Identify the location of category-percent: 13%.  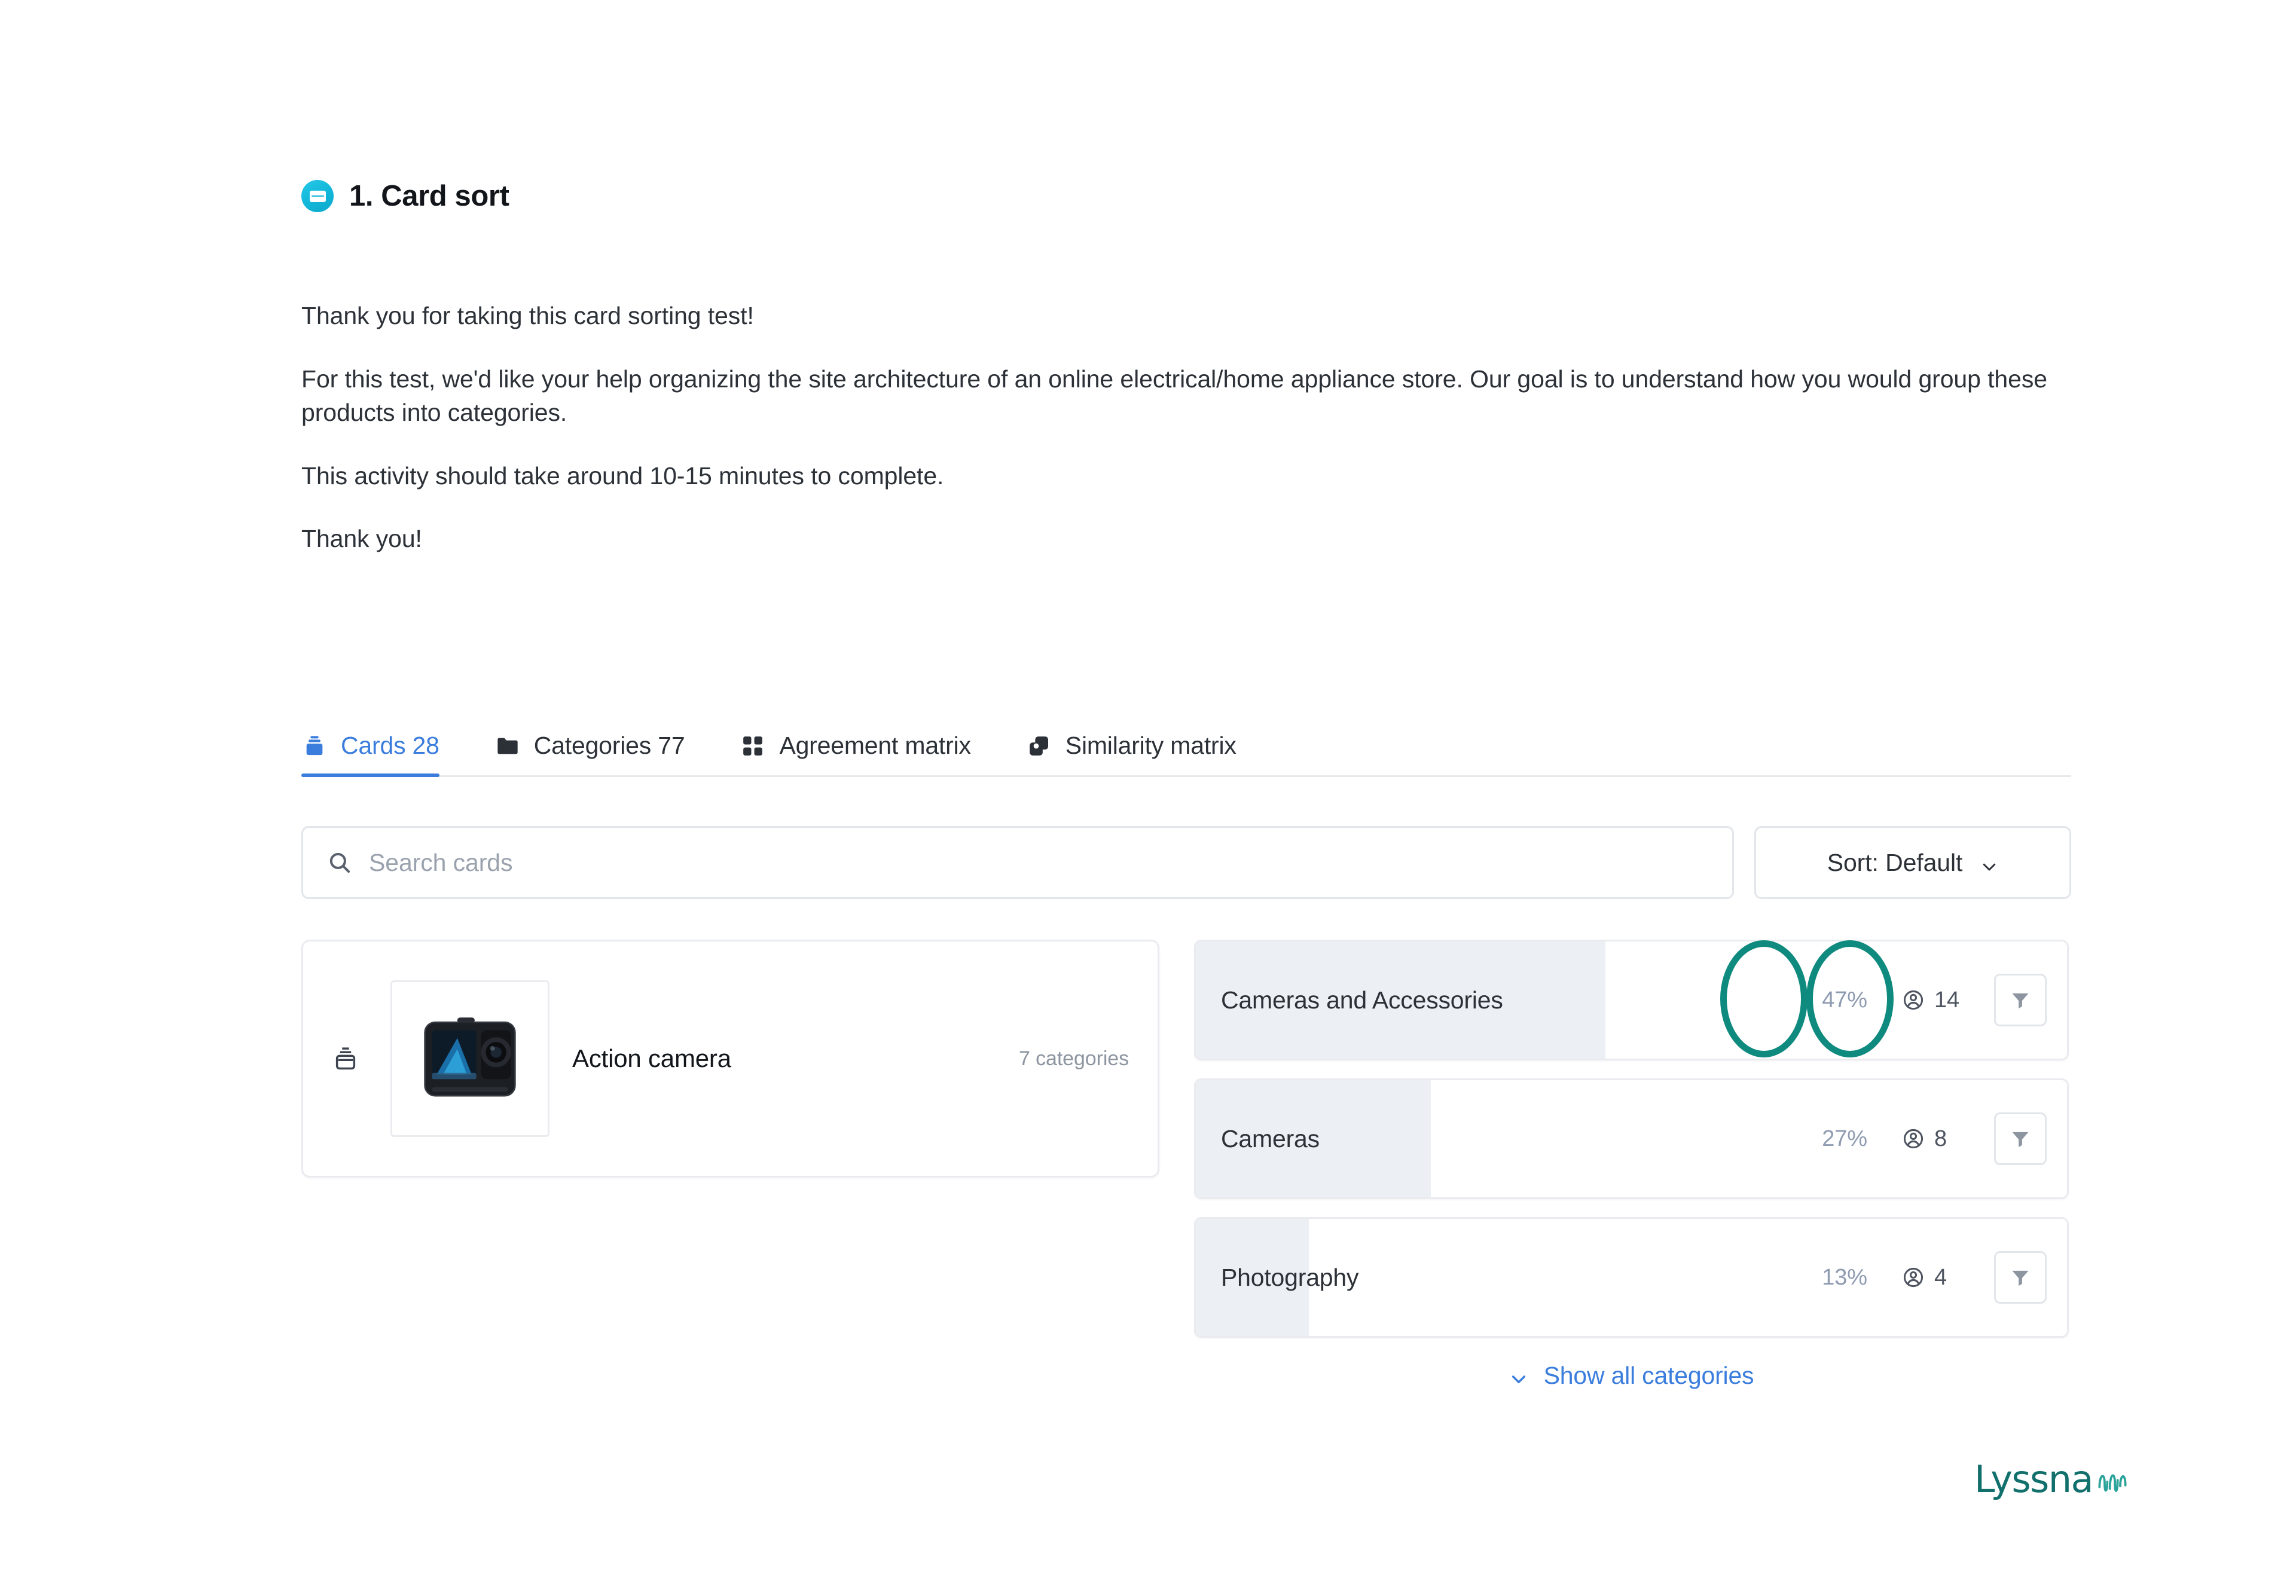
(1844, 1277).